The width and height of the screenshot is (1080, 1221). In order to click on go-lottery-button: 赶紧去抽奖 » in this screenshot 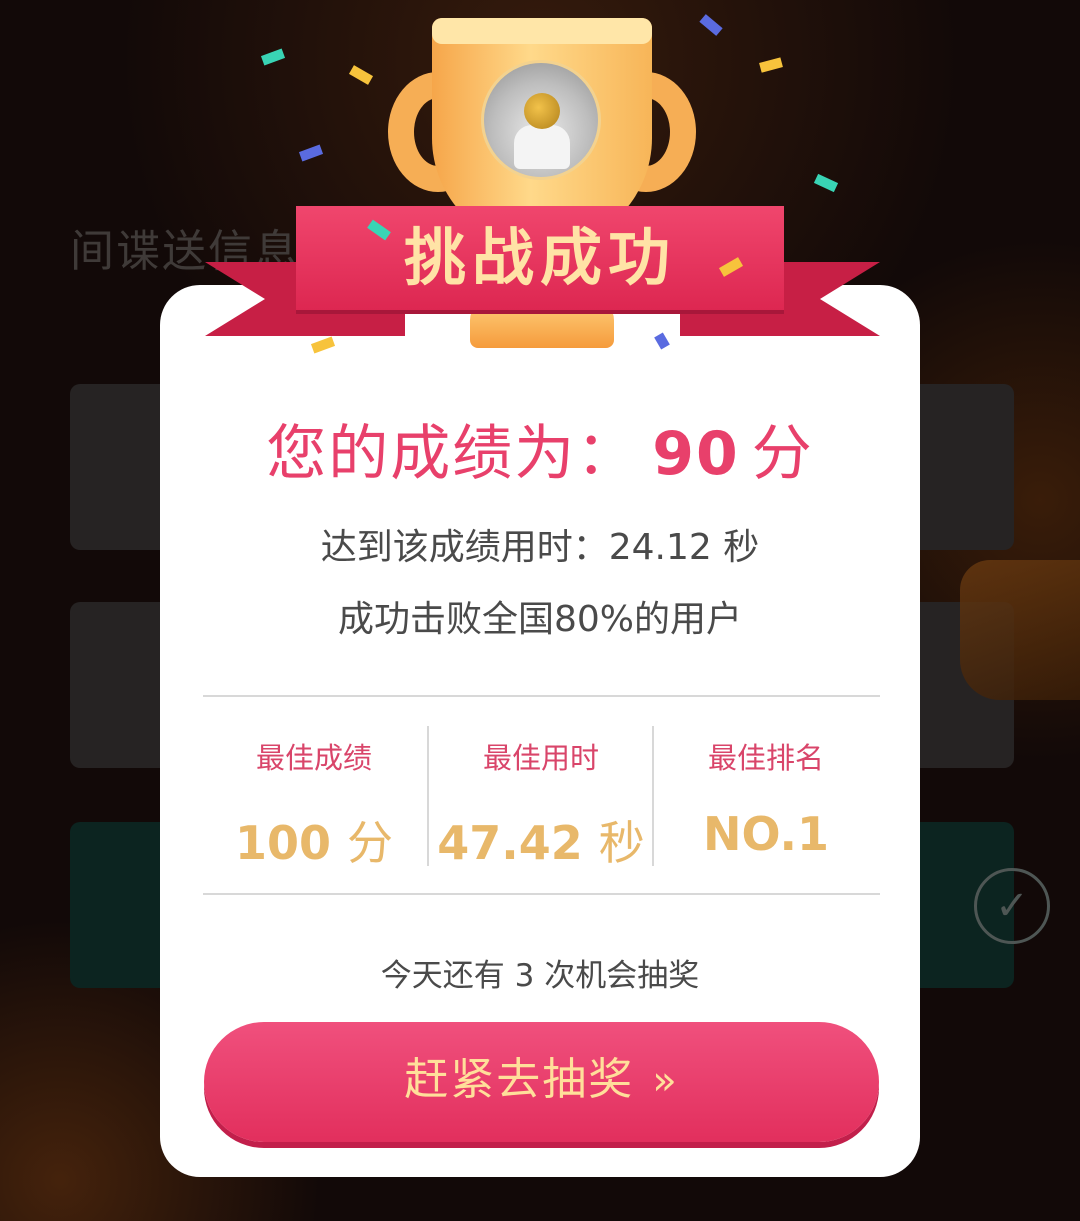, I will do `click(541, 1082)`.